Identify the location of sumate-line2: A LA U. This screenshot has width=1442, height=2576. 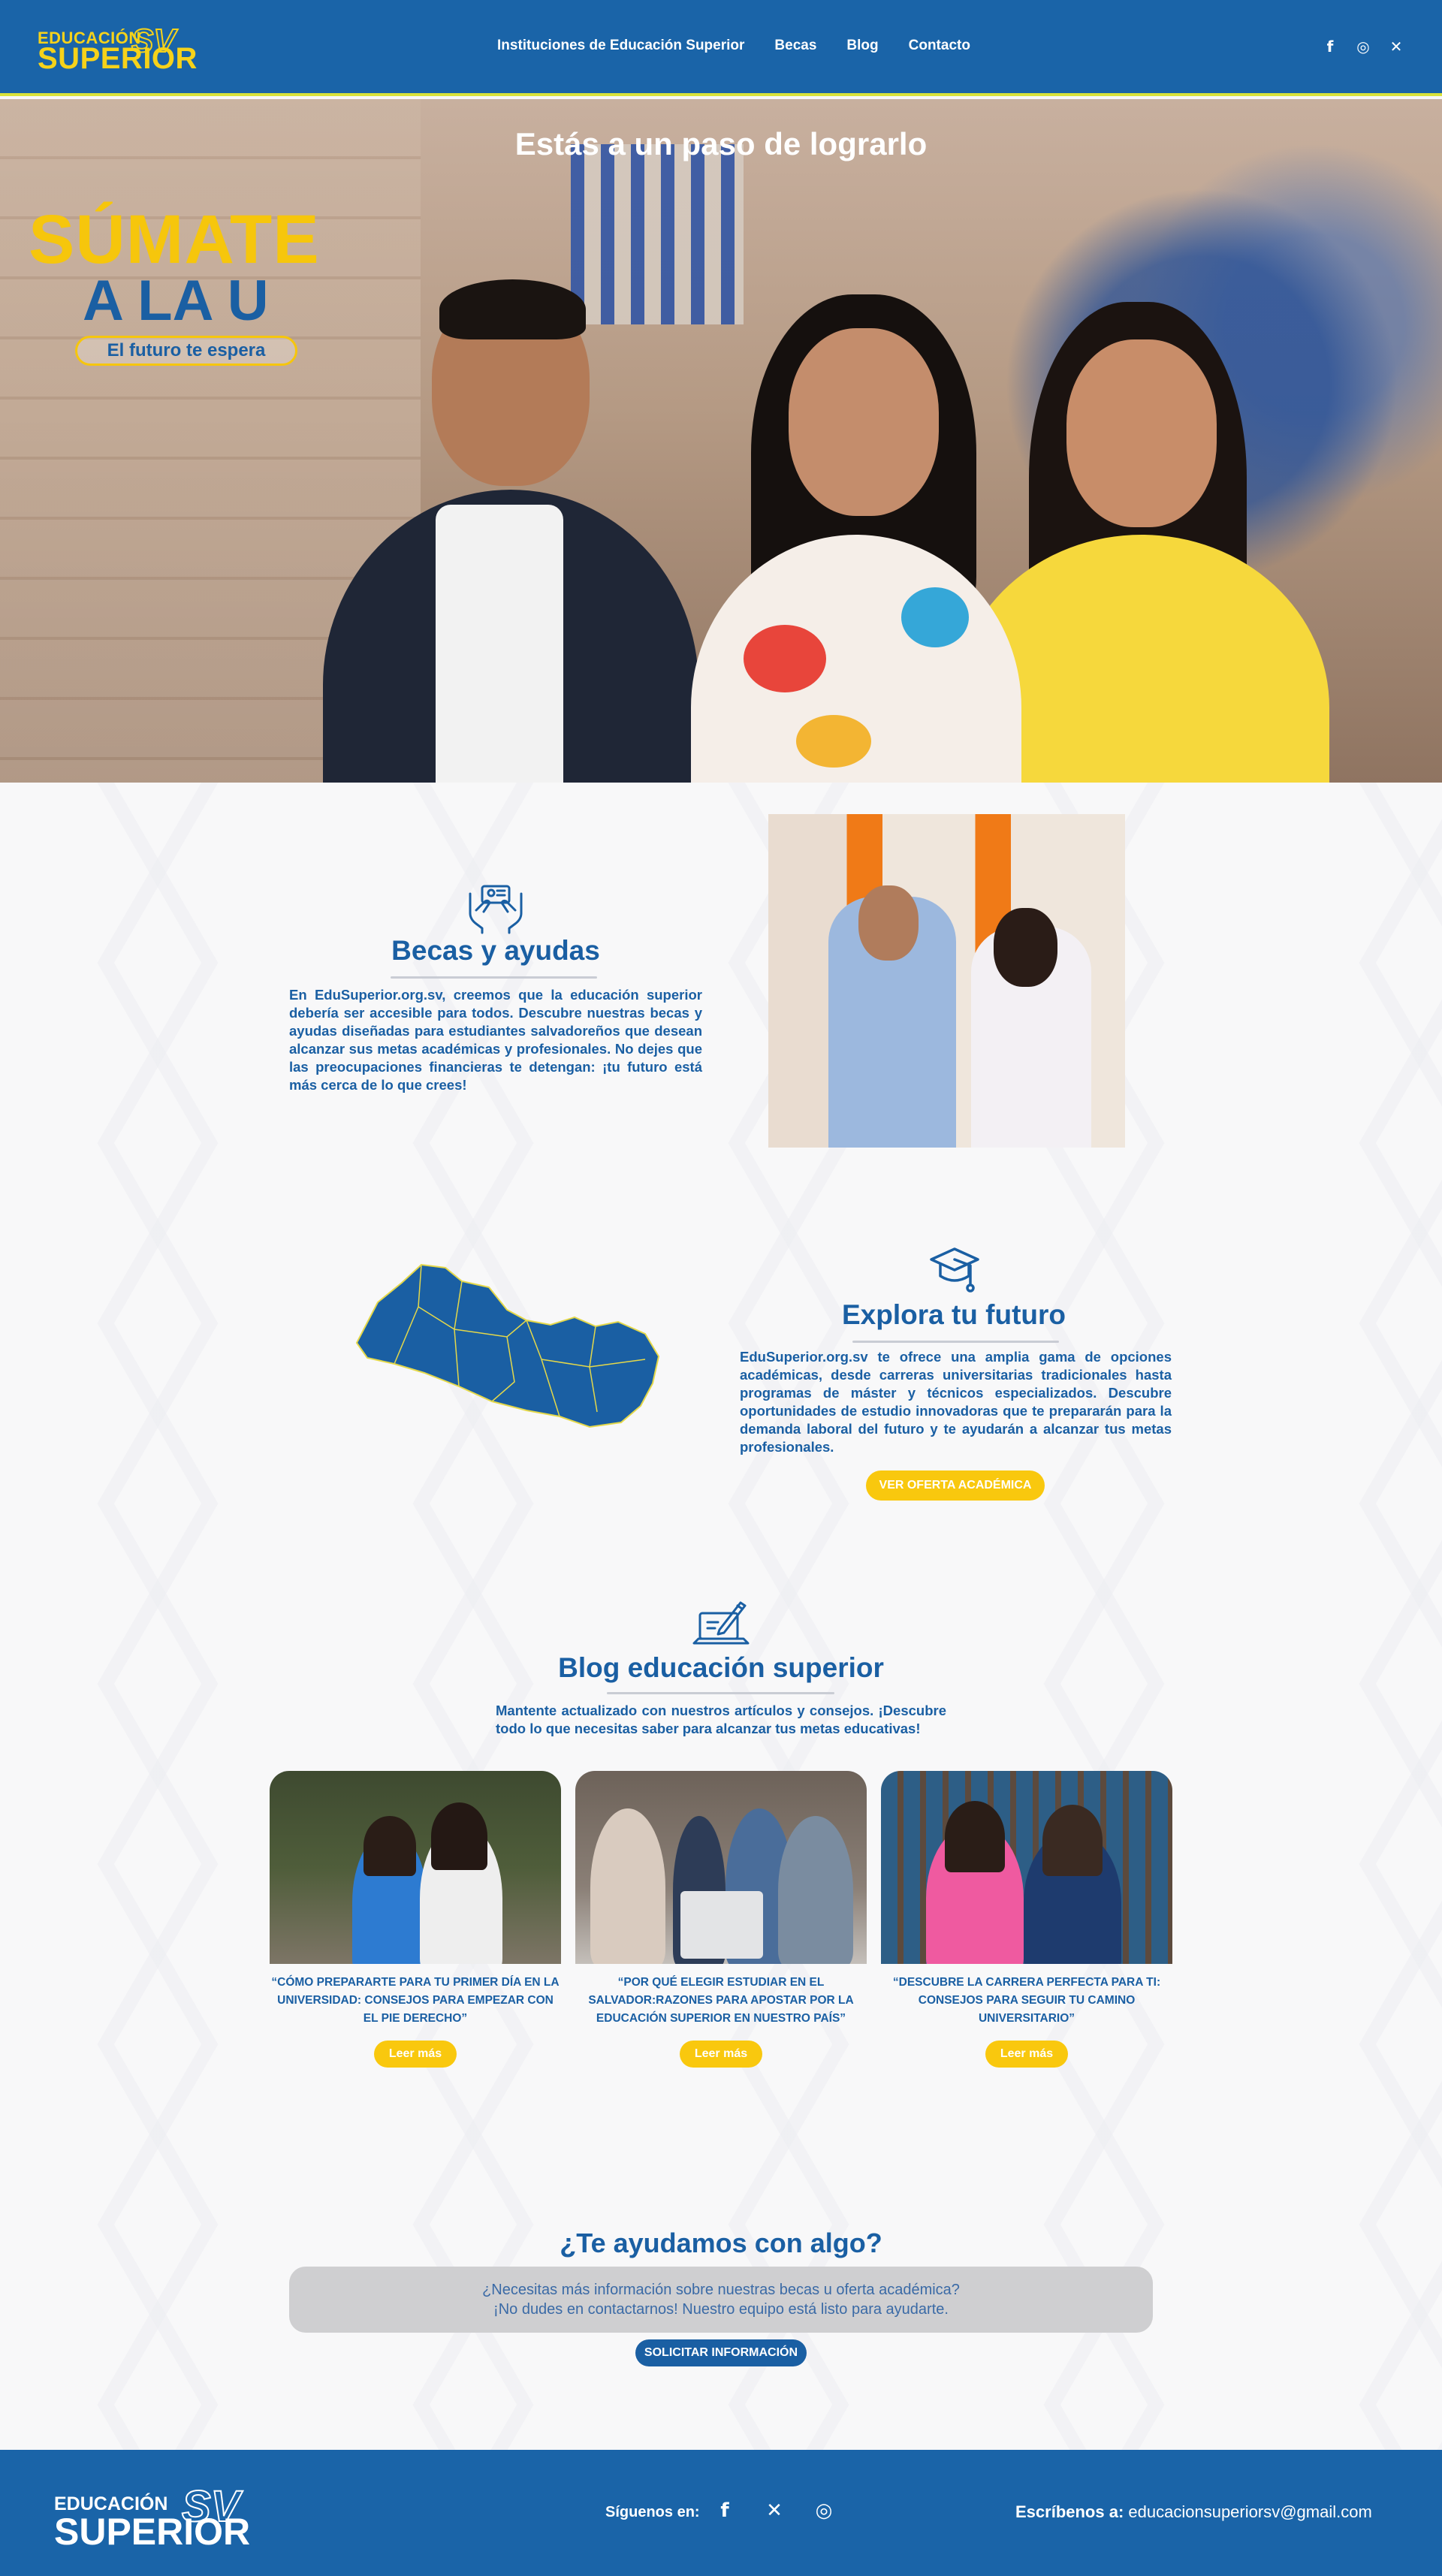
(176, 301).